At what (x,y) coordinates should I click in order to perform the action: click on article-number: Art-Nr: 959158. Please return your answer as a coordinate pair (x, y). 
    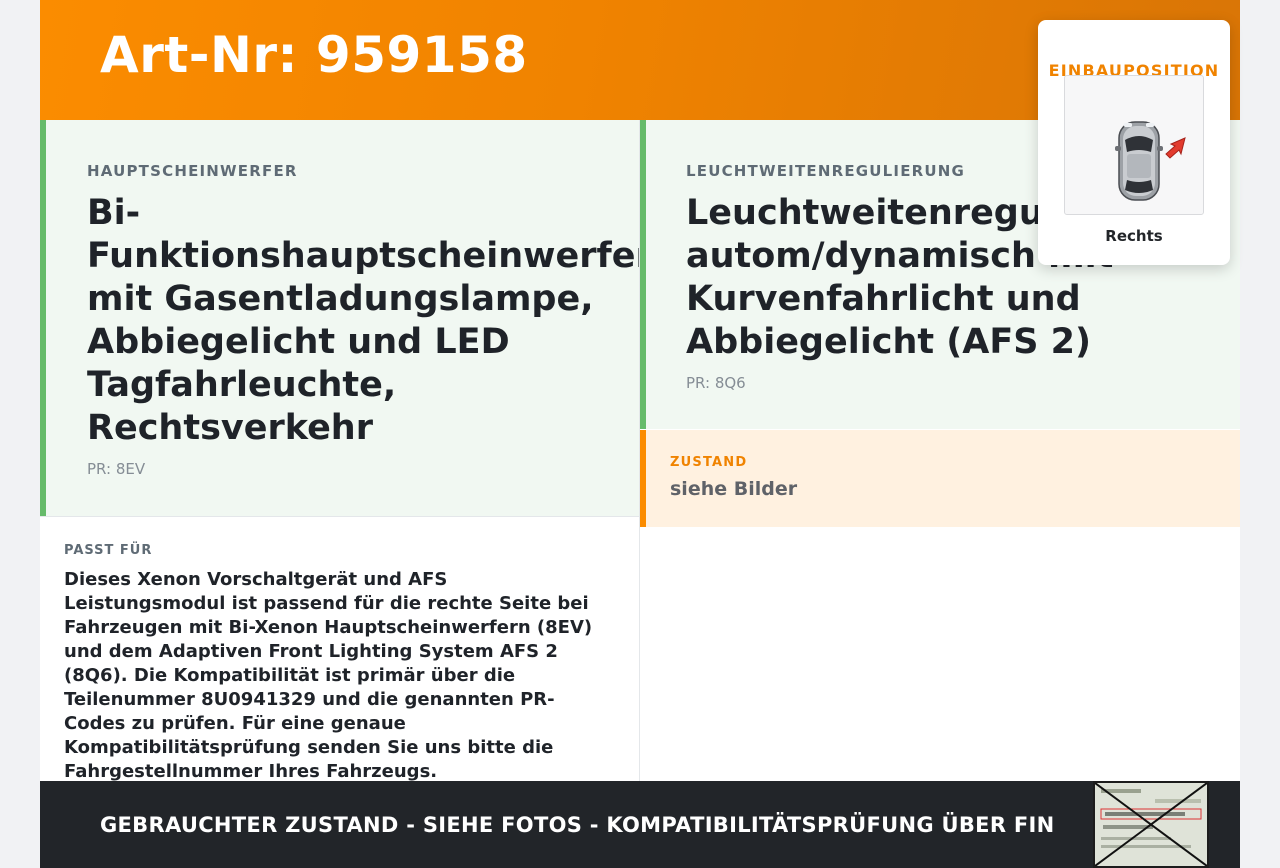
    Looking at the image, I should click on (314, 55).